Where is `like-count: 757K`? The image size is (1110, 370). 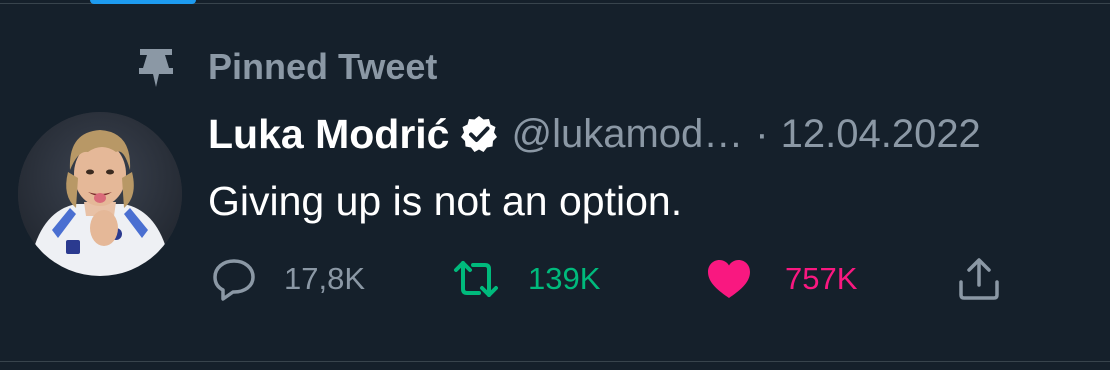
like-count: 757K is located at coordinates (821, 278).